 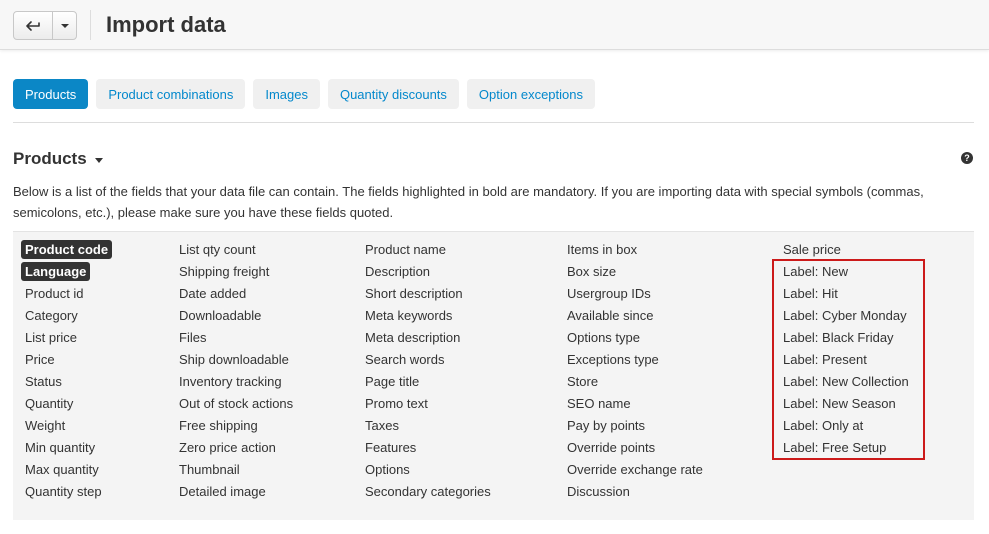 I want to click on back-dropdown-toggle, so click(x=64, y=25).